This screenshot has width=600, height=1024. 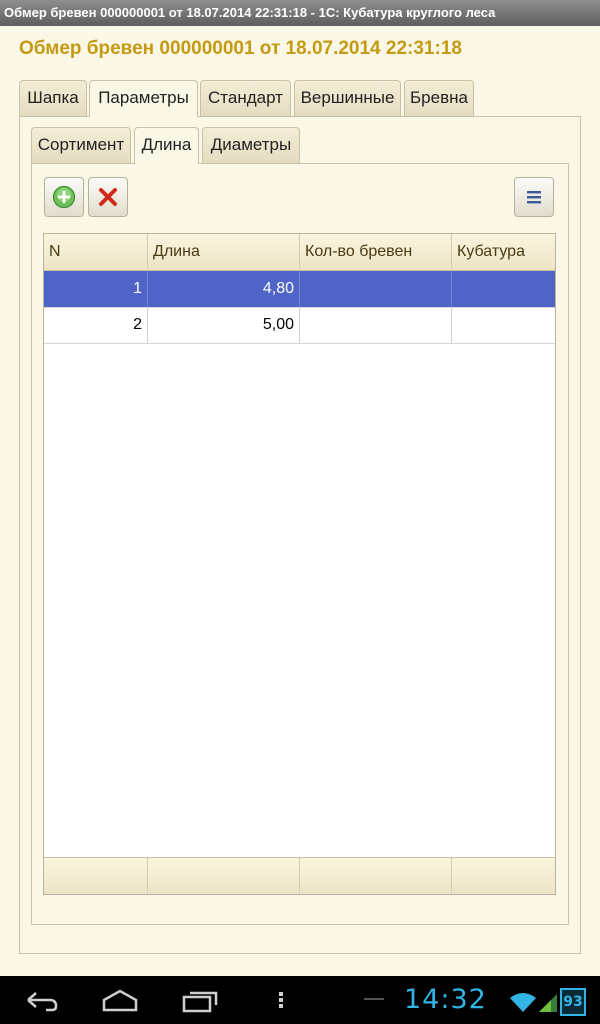 I want to click on tab-parametry: Параметры, so click(x=143, y=98).